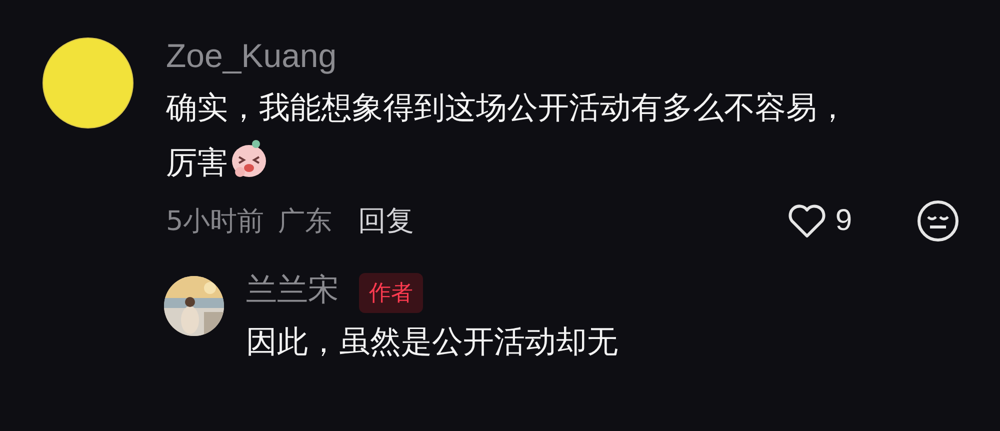 This screenshot has width=1000, height=431. What do you see at coordinates (432, 342) in the screenshot?
I see `comment-text: 因此，虽然是公开活动却无` at bounding box center [432, 342].